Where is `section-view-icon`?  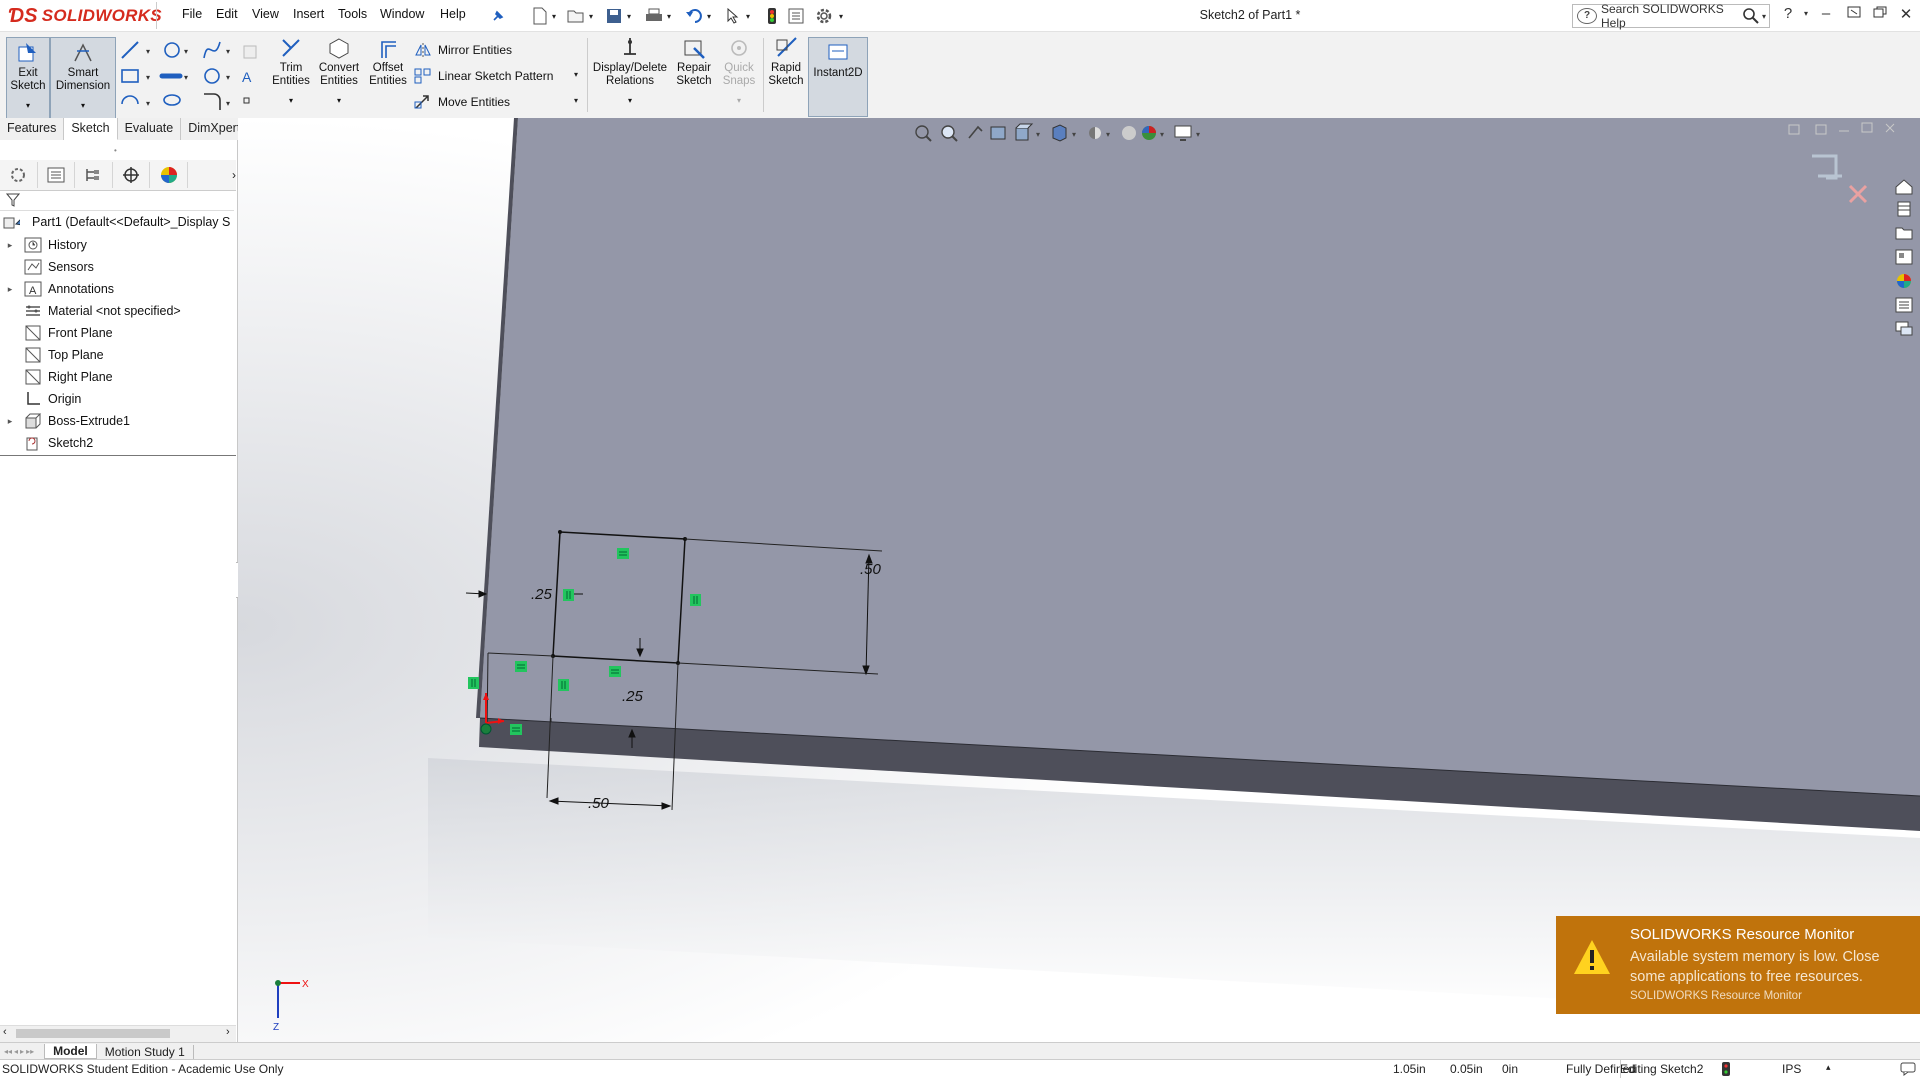 section-view-icon is located at coordinates (998, 133).